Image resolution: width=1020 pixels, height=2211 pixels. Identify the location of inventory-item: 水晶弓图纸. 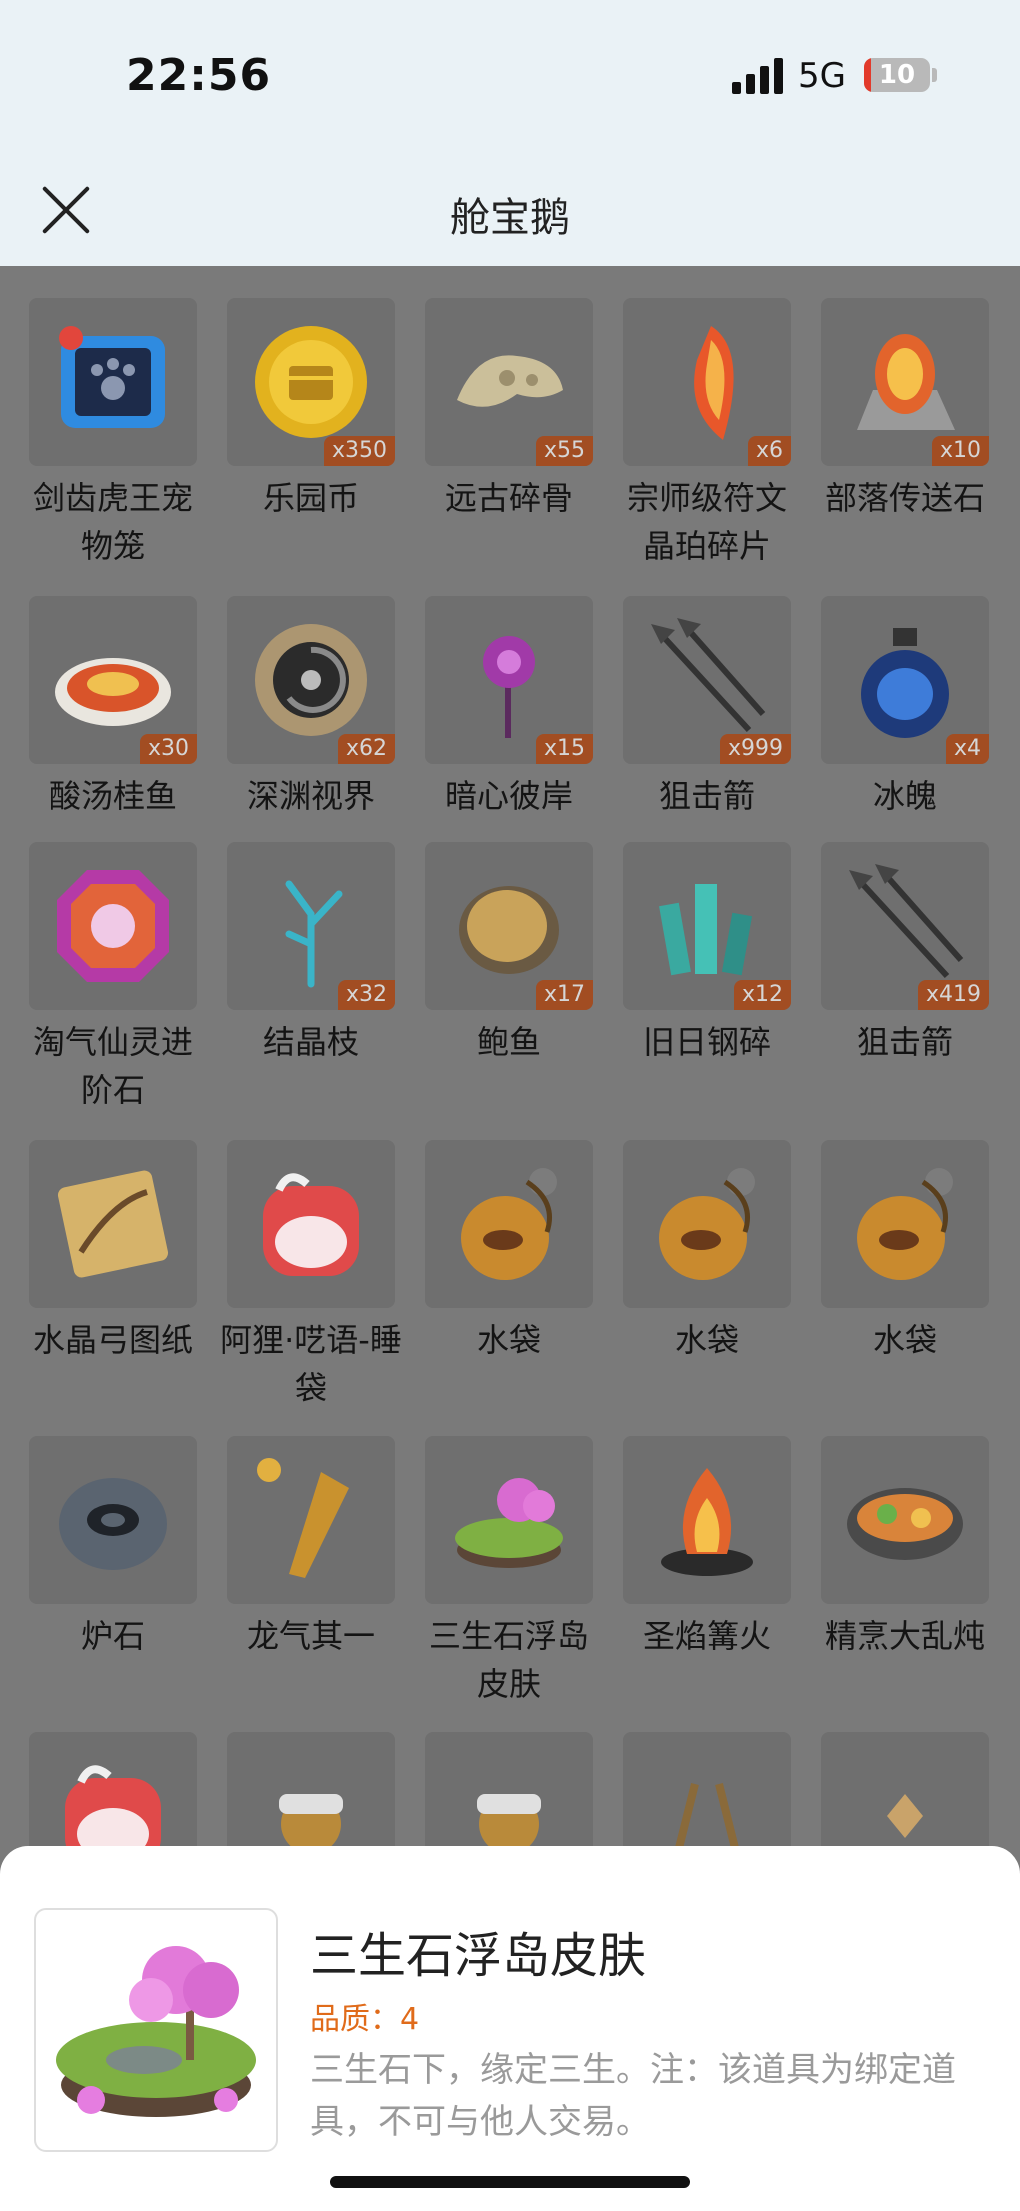
(113, 1252).